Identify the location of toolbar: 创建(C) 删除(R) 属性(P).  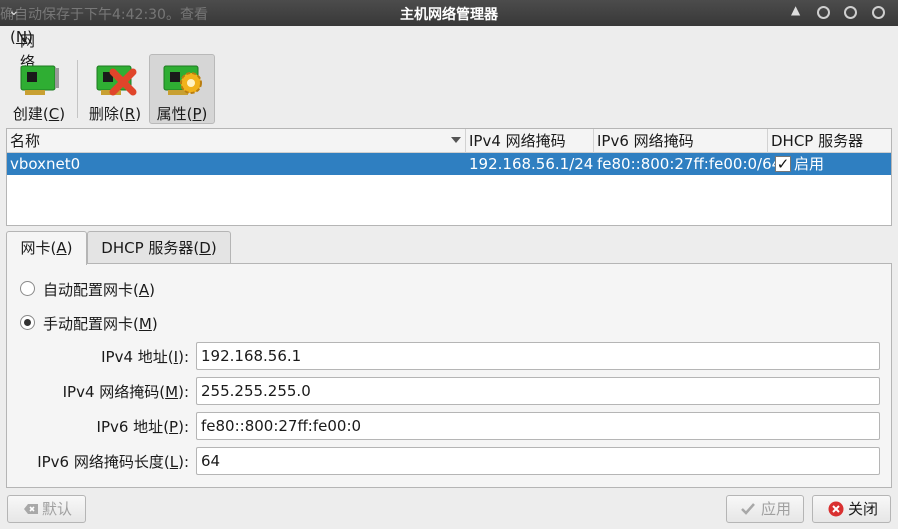
(449, 88).